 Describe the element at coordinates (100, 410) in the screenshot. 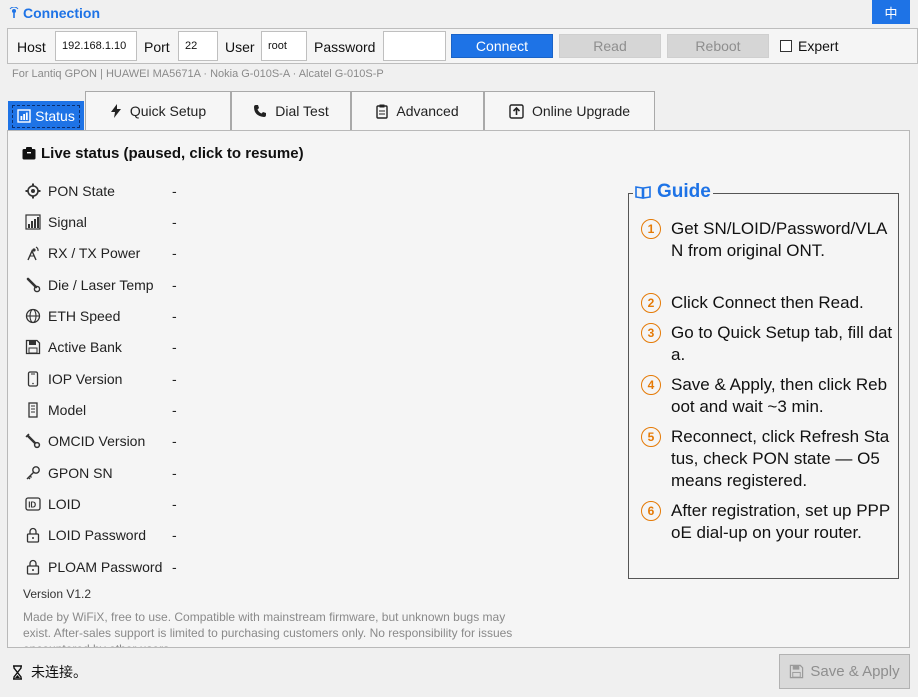

I see `status-row-model: Model -` at that location.